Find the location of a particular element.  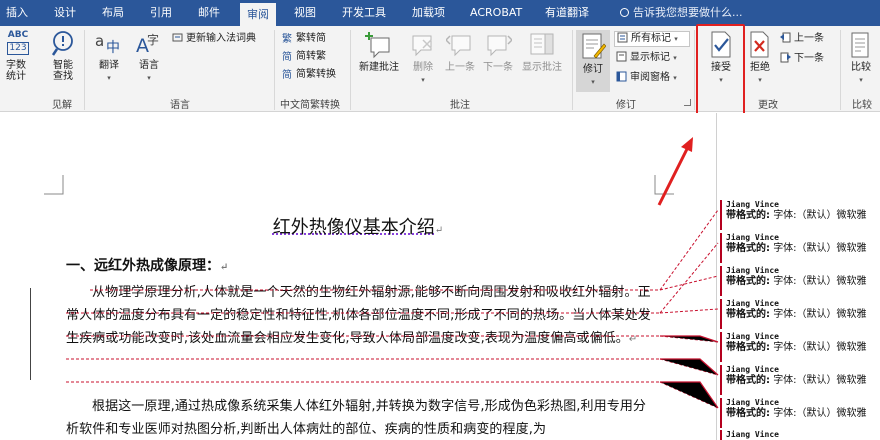

group-label-language: 语言 is located at coordinates (180, 103).